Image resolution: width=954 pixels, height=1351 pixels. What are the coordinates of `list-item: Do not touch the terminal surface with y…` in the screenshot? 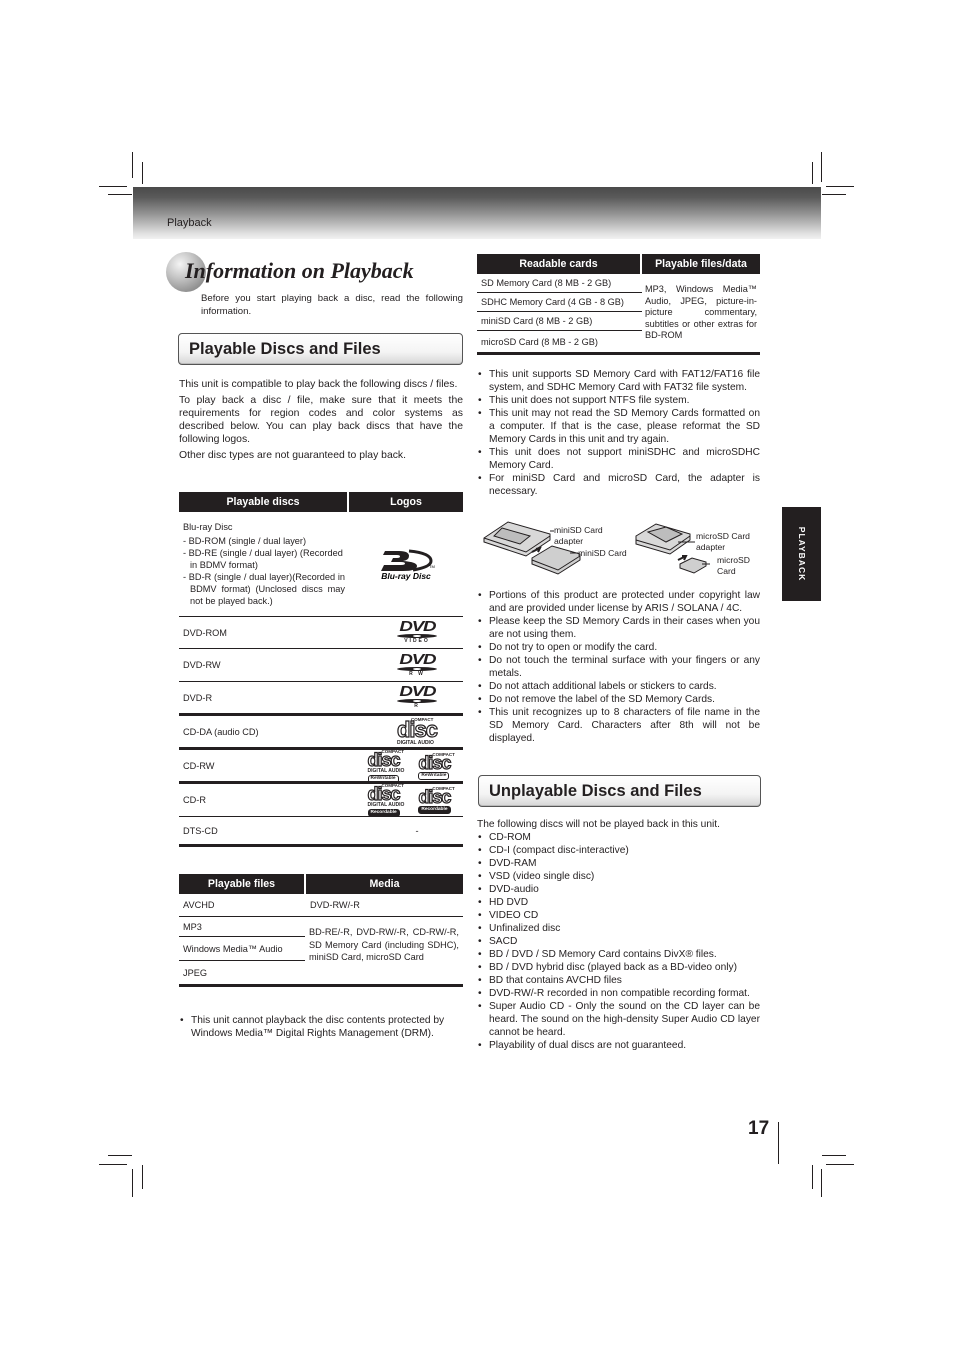 It's located at (618, 667).